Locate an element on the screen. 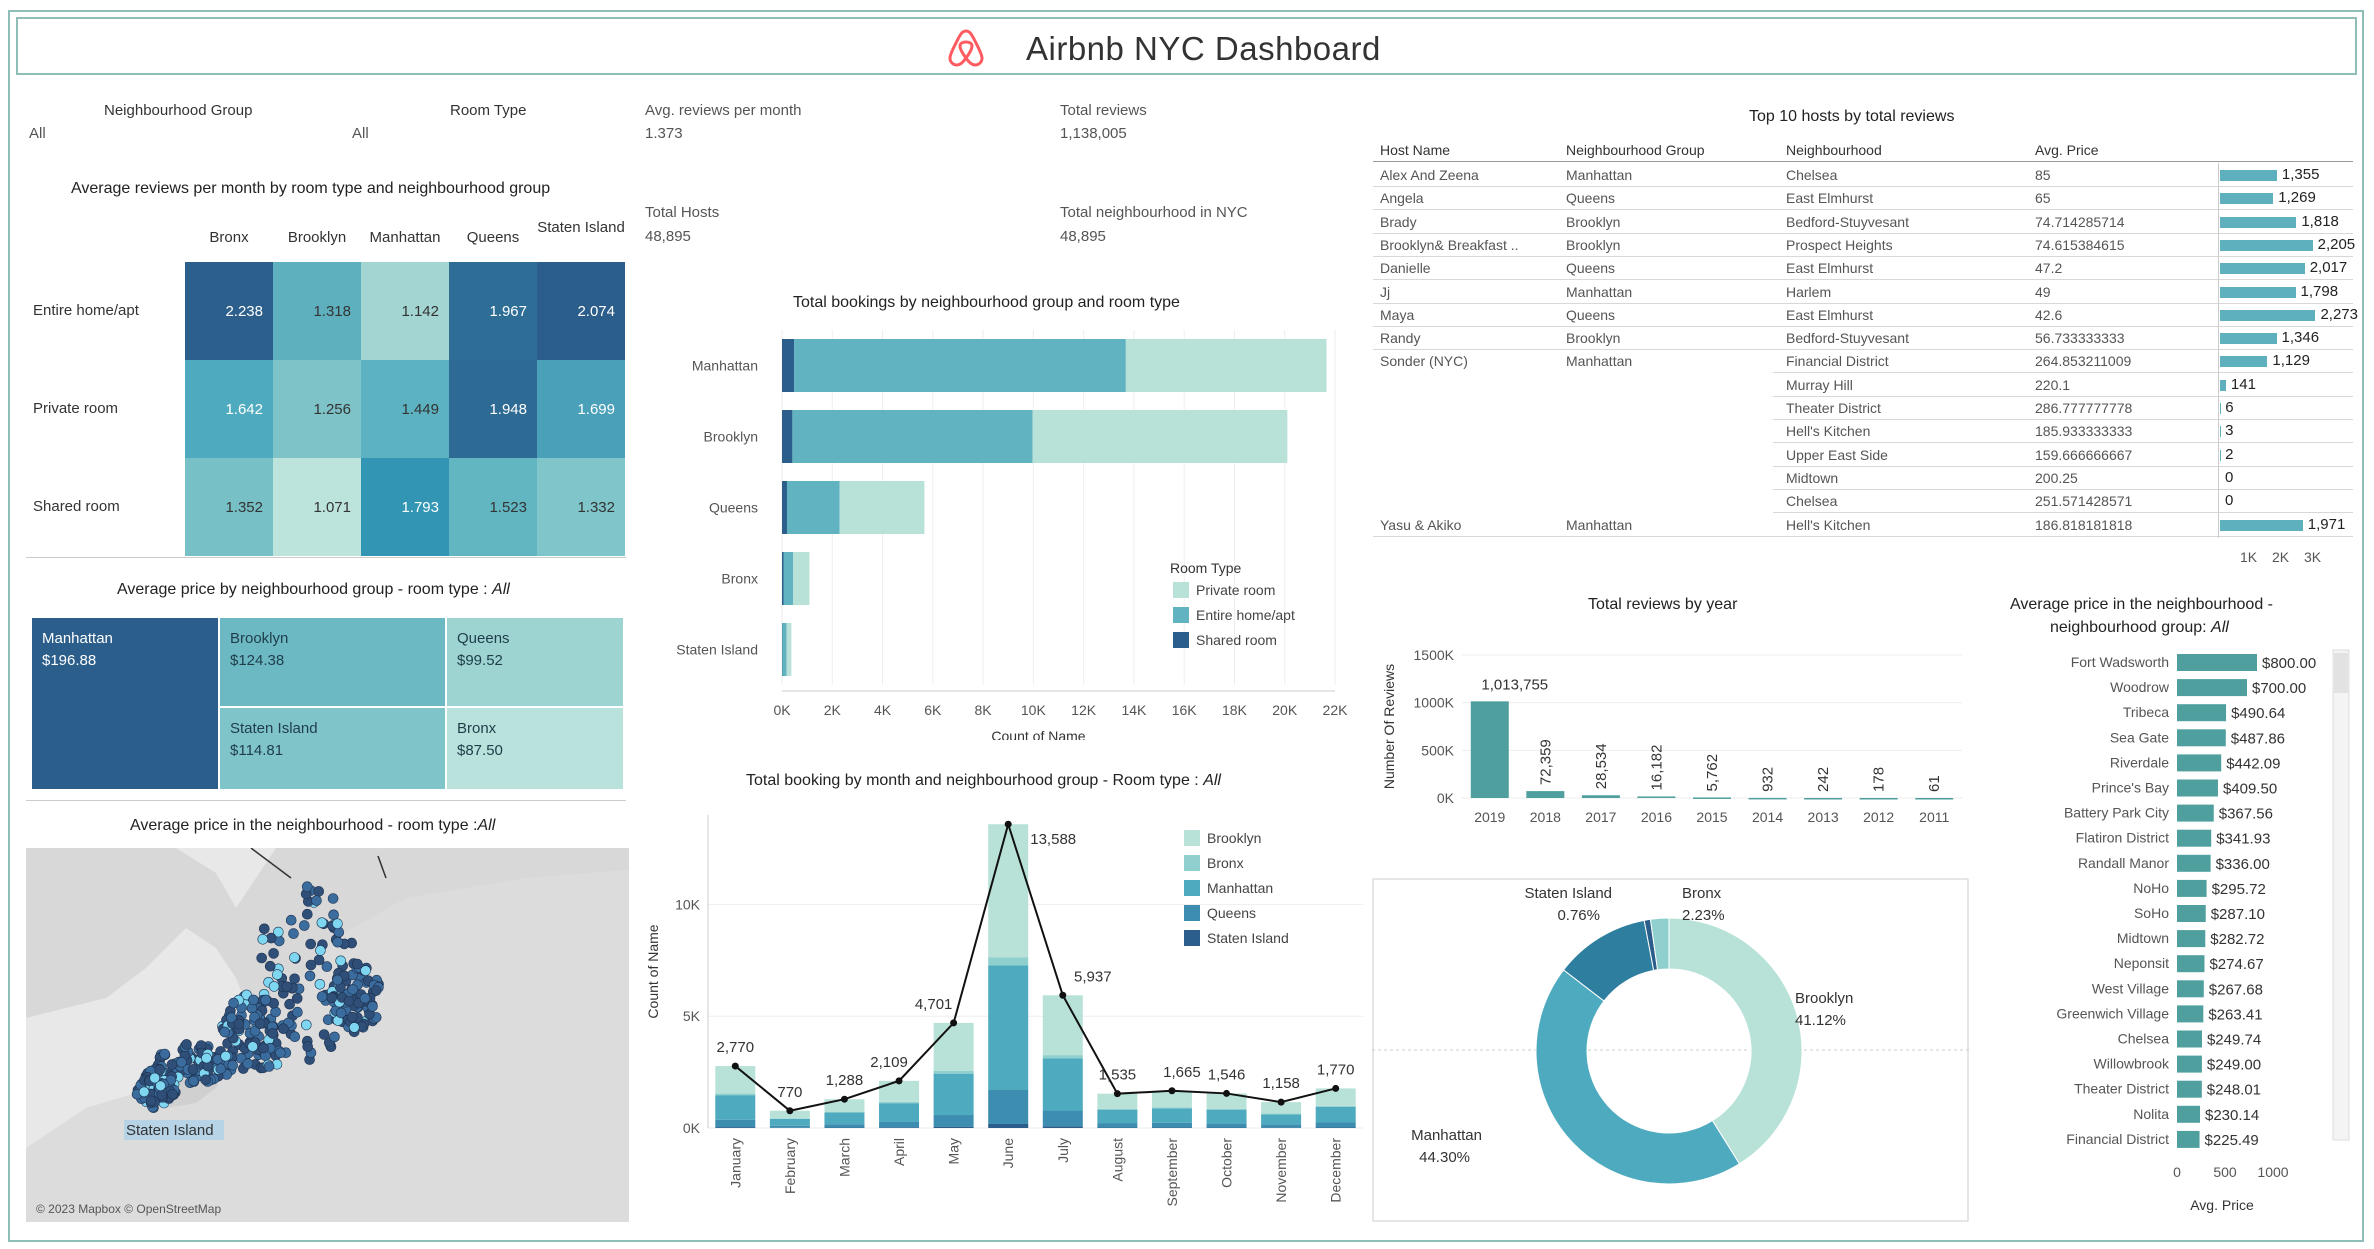 The height and width of the screenshot is (1249, 2374). neighbourhood-label: Riverdale is located at coordinates (2139, 762).